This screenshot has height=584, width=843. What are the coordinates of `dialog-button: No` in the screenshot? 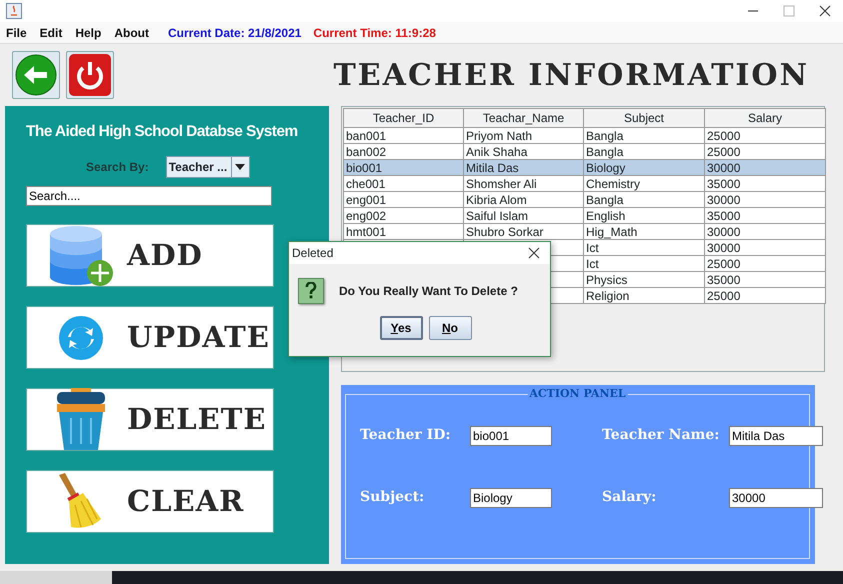 It's located at (450, 328).